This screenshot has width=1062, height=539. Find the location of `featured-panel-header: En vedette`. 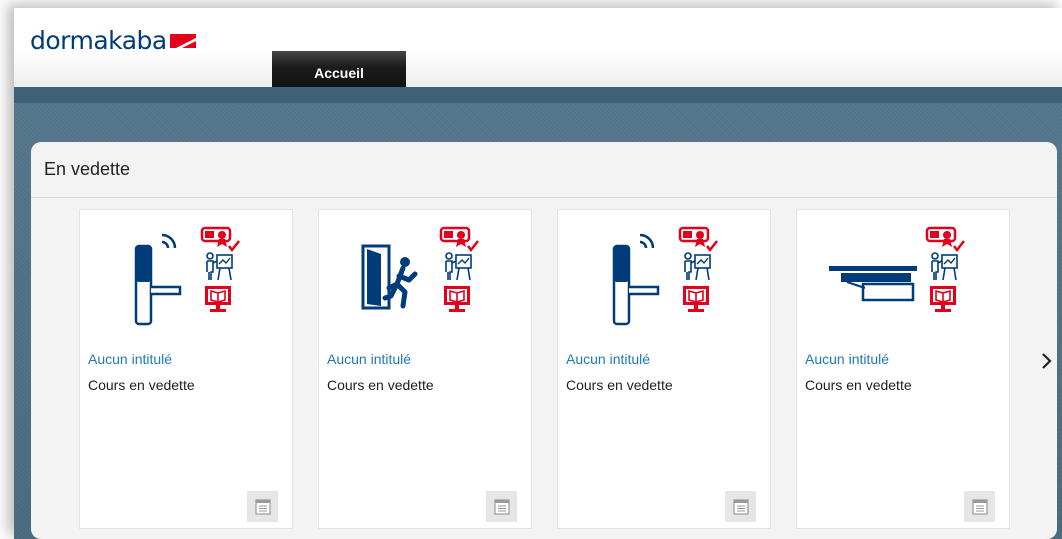

featured-panel-header: En vedette is located at coordinates (544, 170).